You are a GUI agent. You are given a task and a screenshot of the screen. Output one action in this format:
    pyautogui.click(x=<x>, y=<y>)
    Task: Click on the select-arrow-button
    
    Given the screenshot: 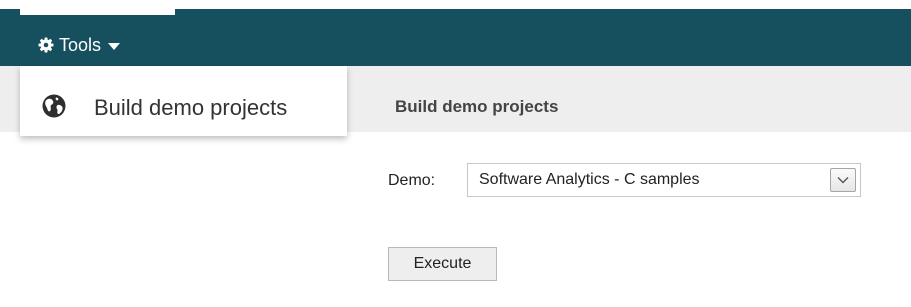 What is the action you would take?
    pyautogui.click(x=843, y=180)
    